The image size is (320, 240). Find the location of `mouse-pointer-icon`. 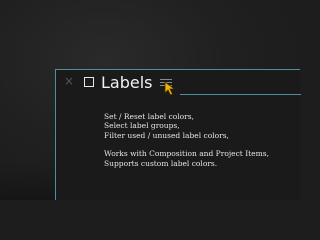

mouse-pointer-icon is located at coordinates (170, 88).